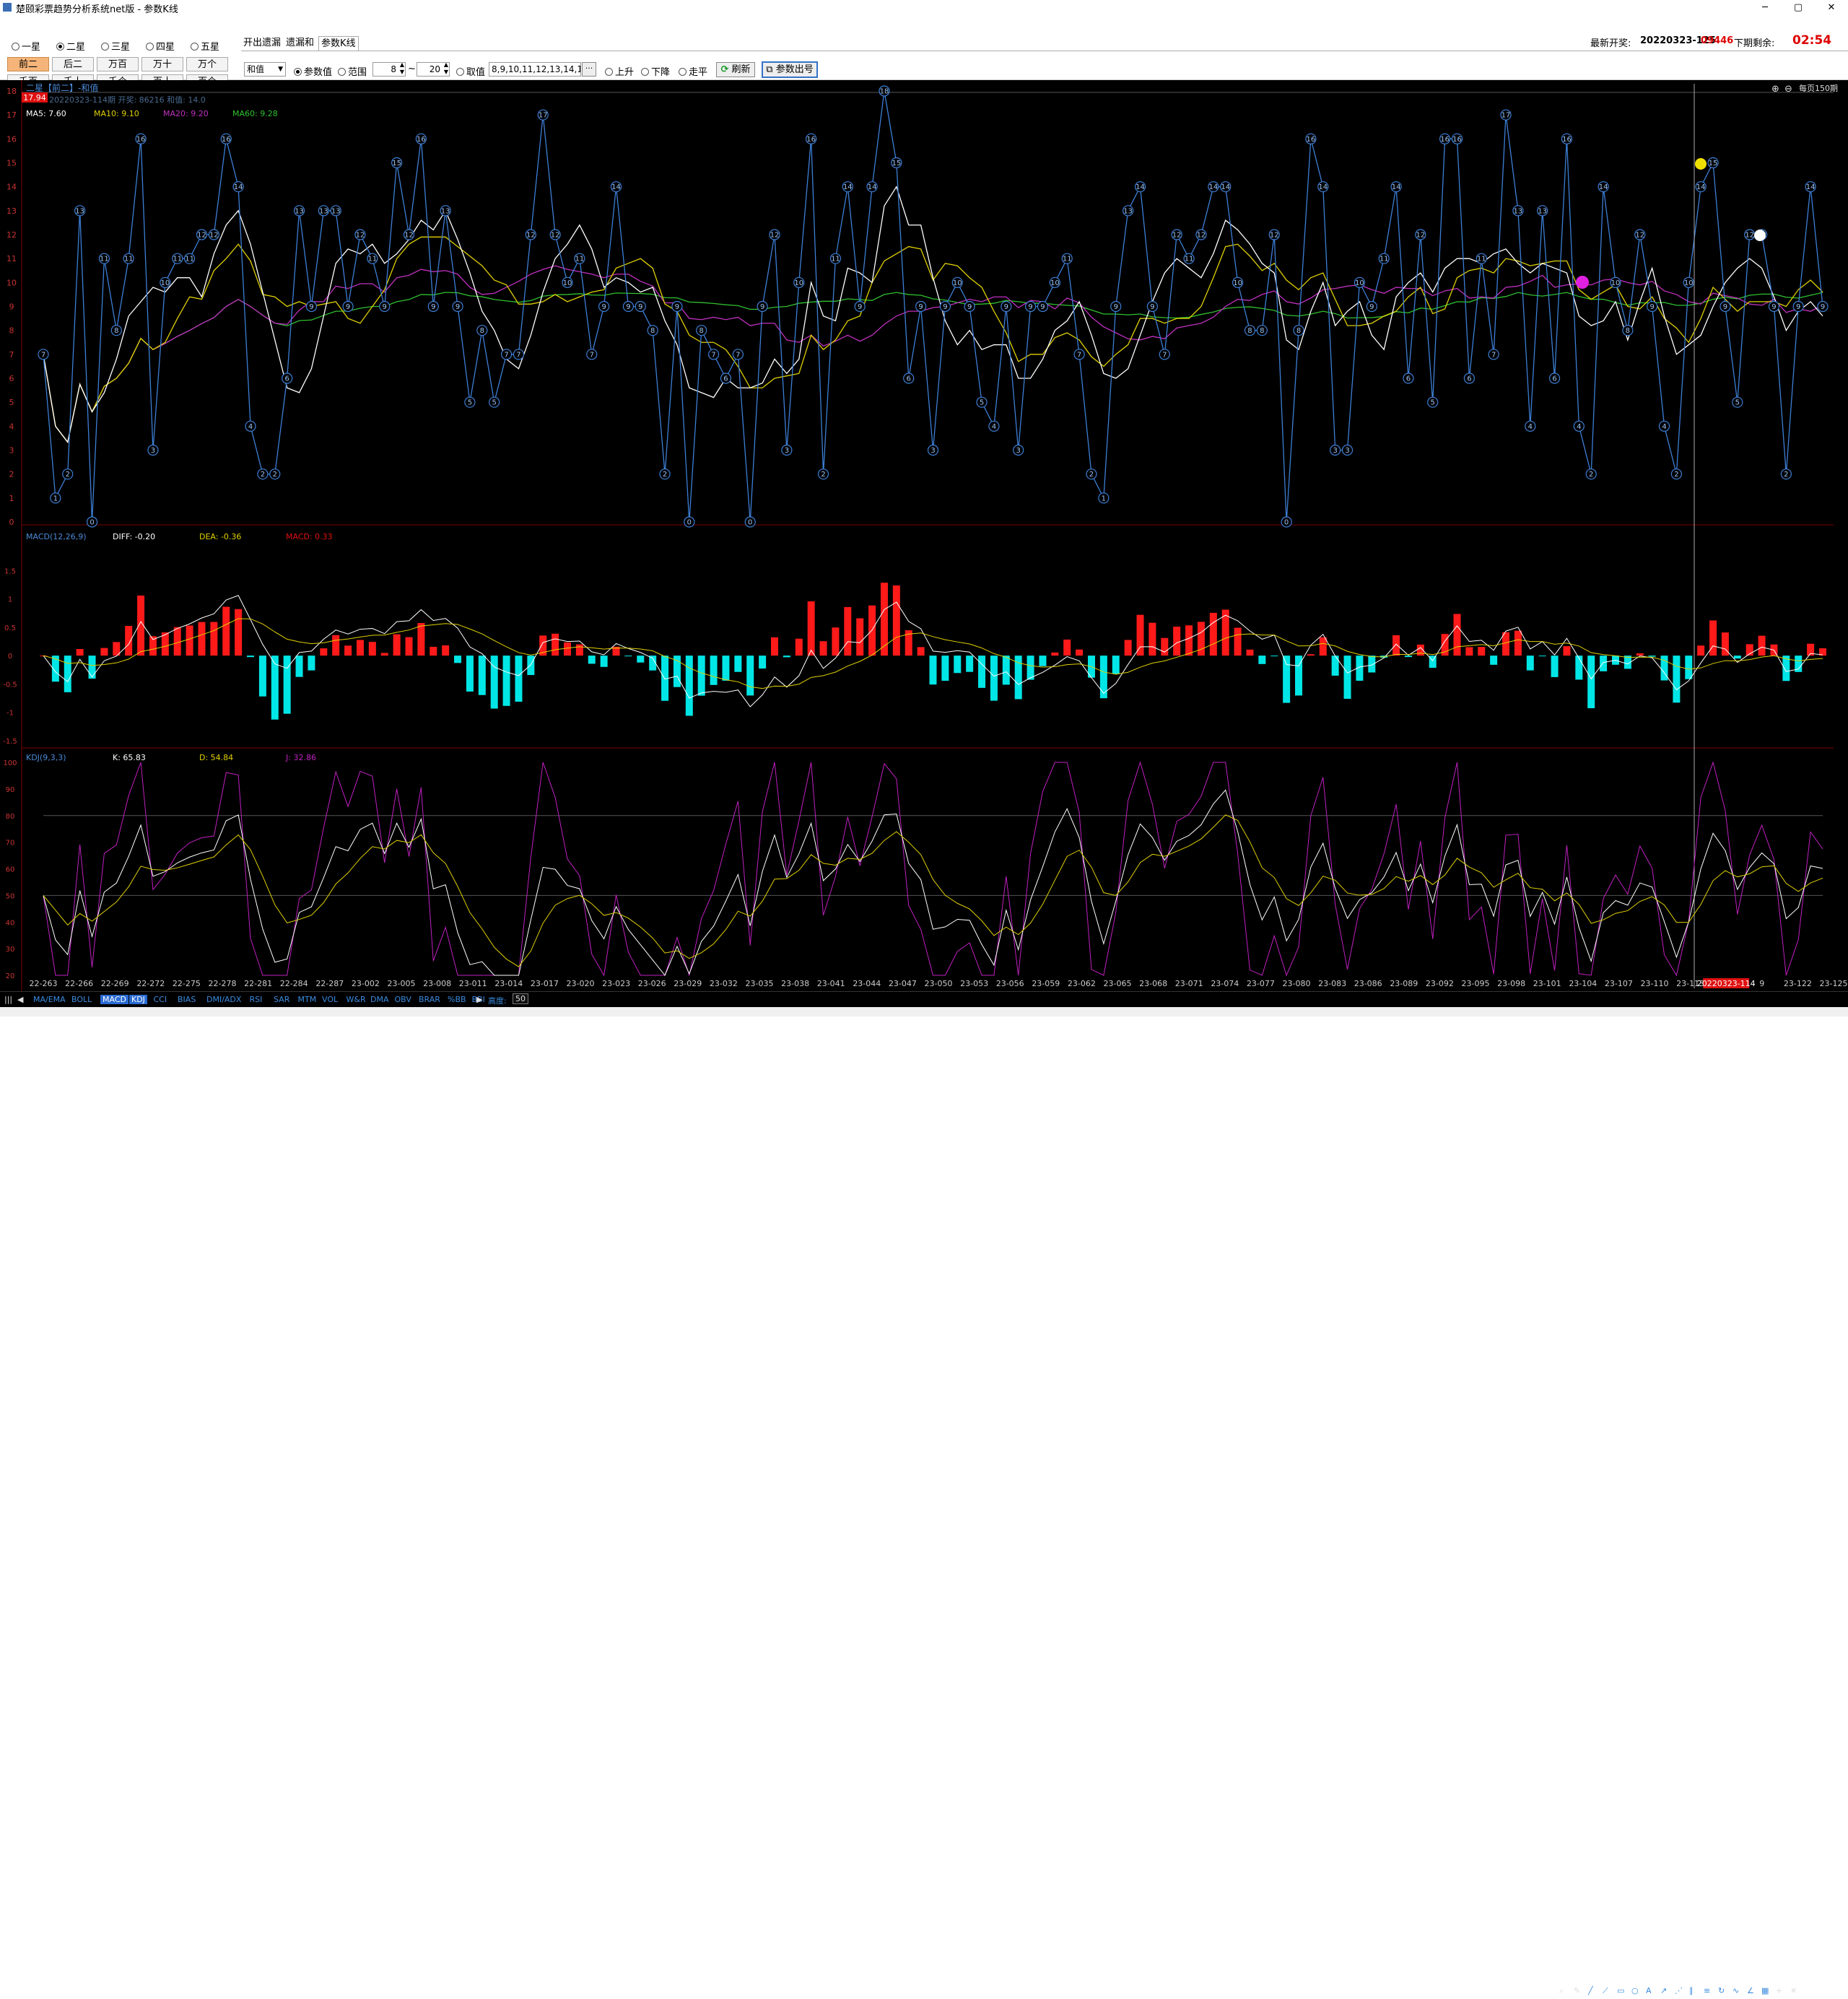 The width and height of the screenshot is (1848, 1999). What do you see at coordinates (520, 998) in the screenshot?
I see `height-input: 50` at bounding box center [520, 998].